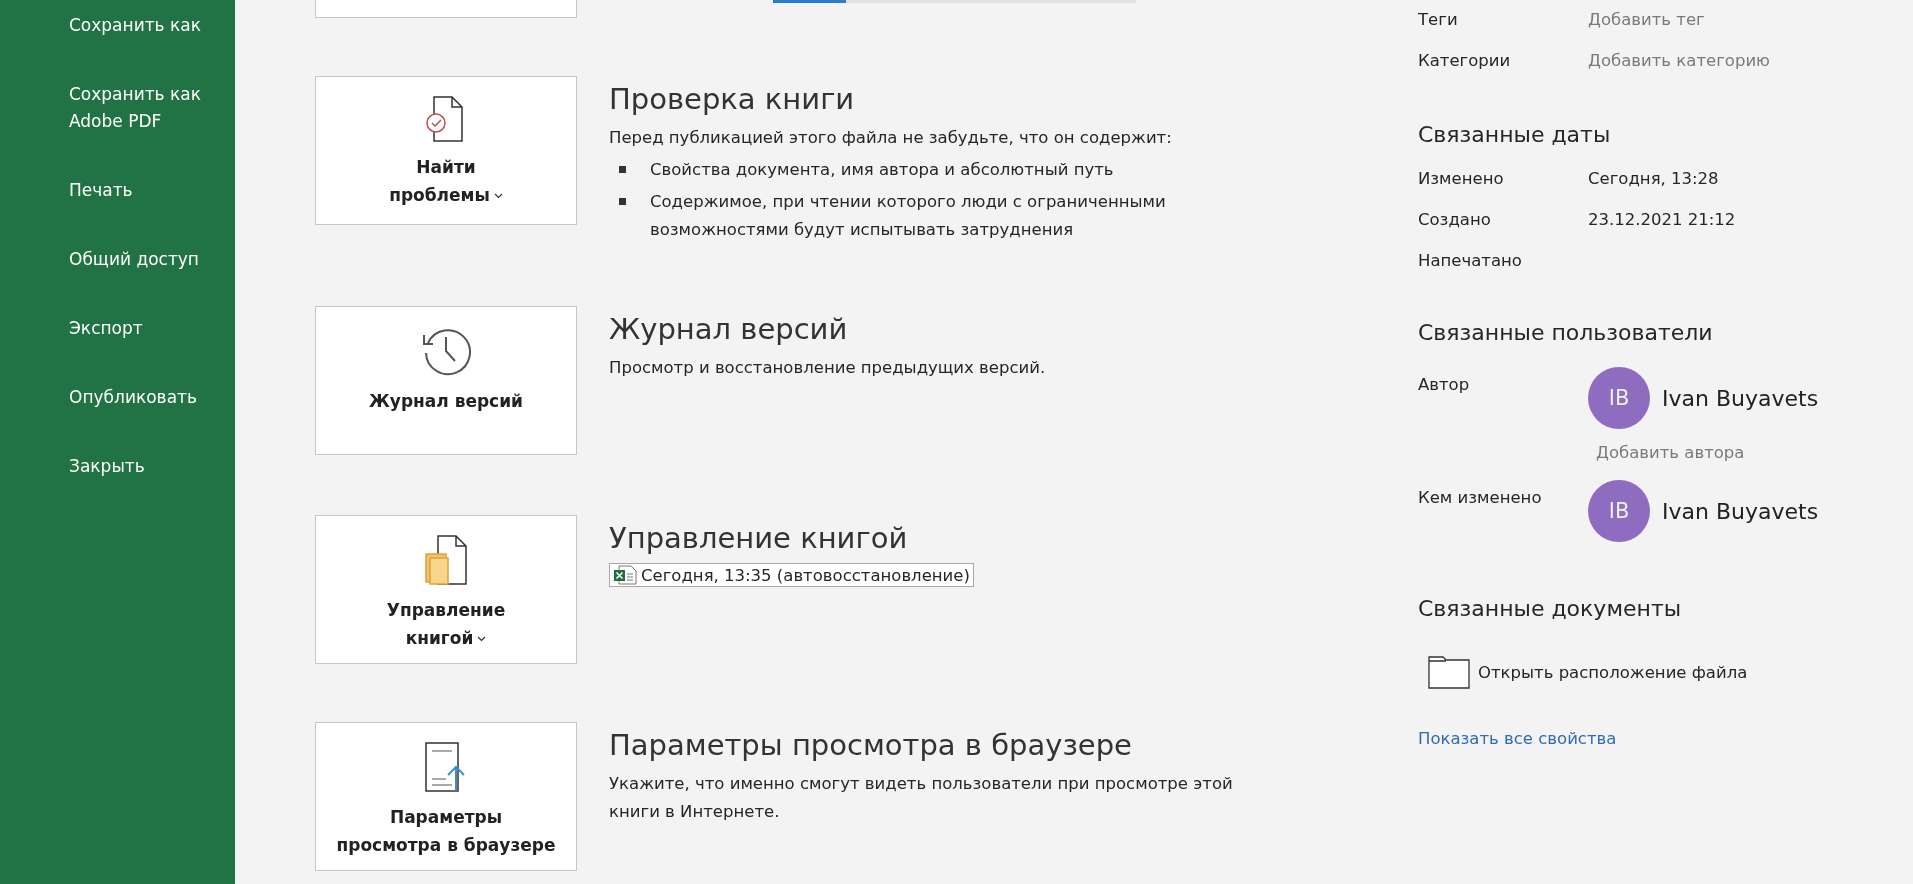 The width and height of the screenshot is (1913, 884). What do you see at coordinates (1438, 19) in the screenshot?
I see `property-label: Теги` at bounding box center [1438, 19].